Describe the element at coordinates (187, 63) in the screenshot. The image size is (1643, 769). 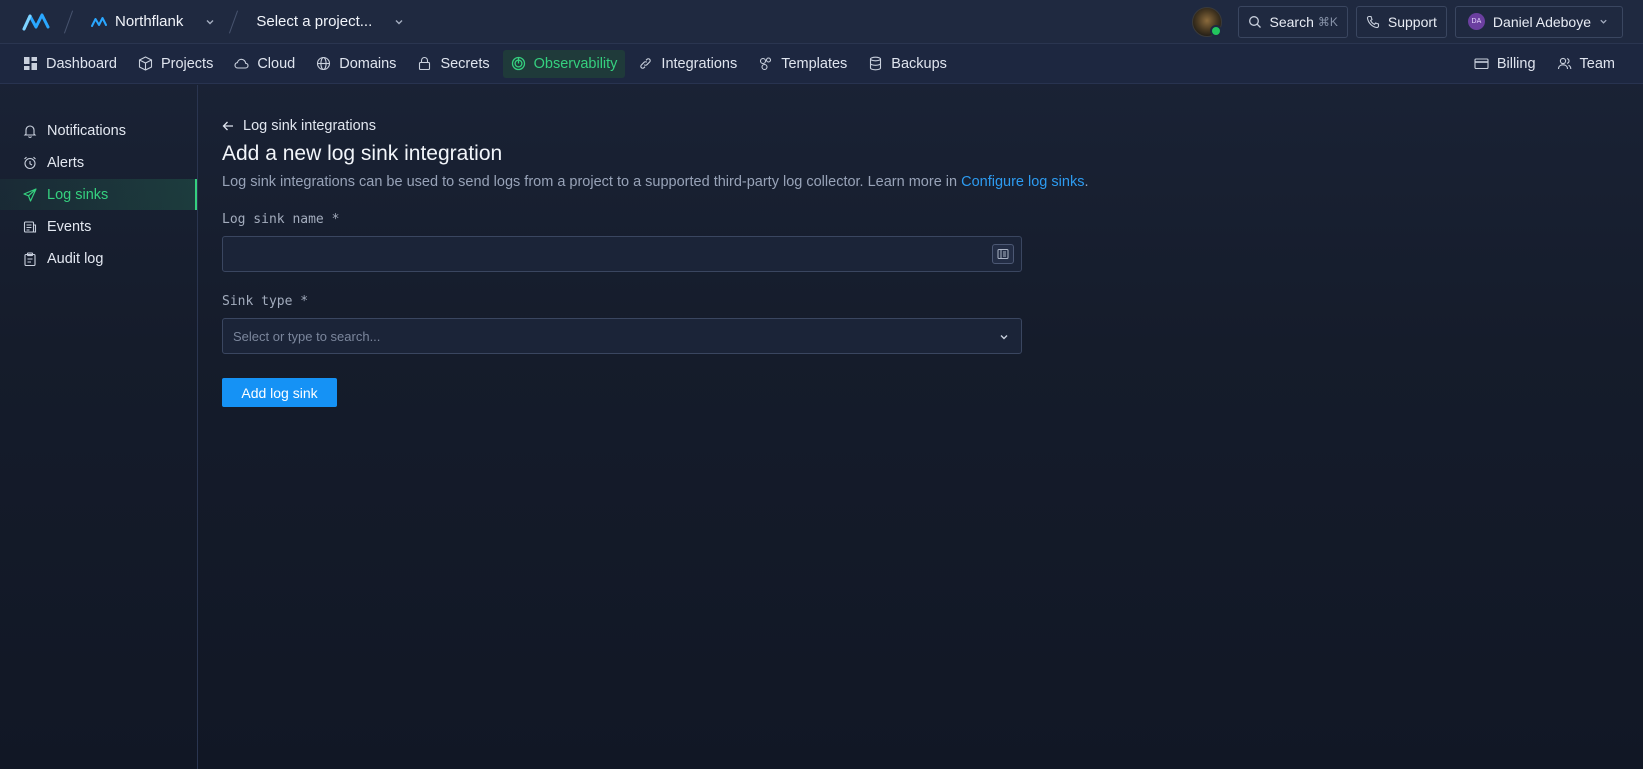
I see `nav-label: Projects` at that location.